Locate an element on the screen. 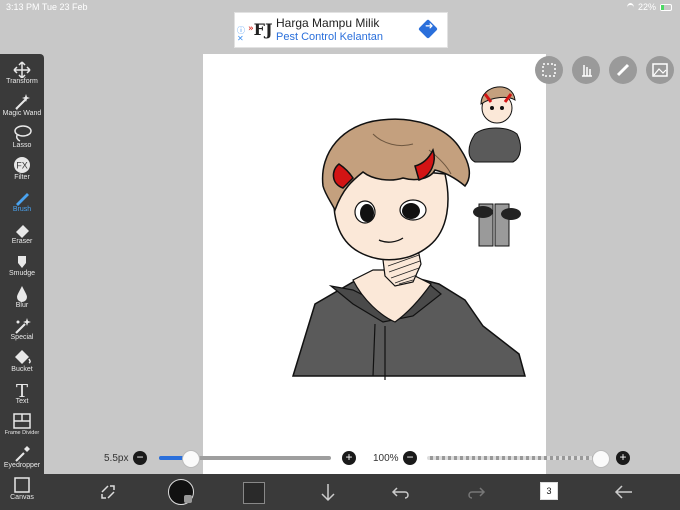 This screenshot has width=680, height=510. fx-icon: FX is located at coordinates (22, 165).